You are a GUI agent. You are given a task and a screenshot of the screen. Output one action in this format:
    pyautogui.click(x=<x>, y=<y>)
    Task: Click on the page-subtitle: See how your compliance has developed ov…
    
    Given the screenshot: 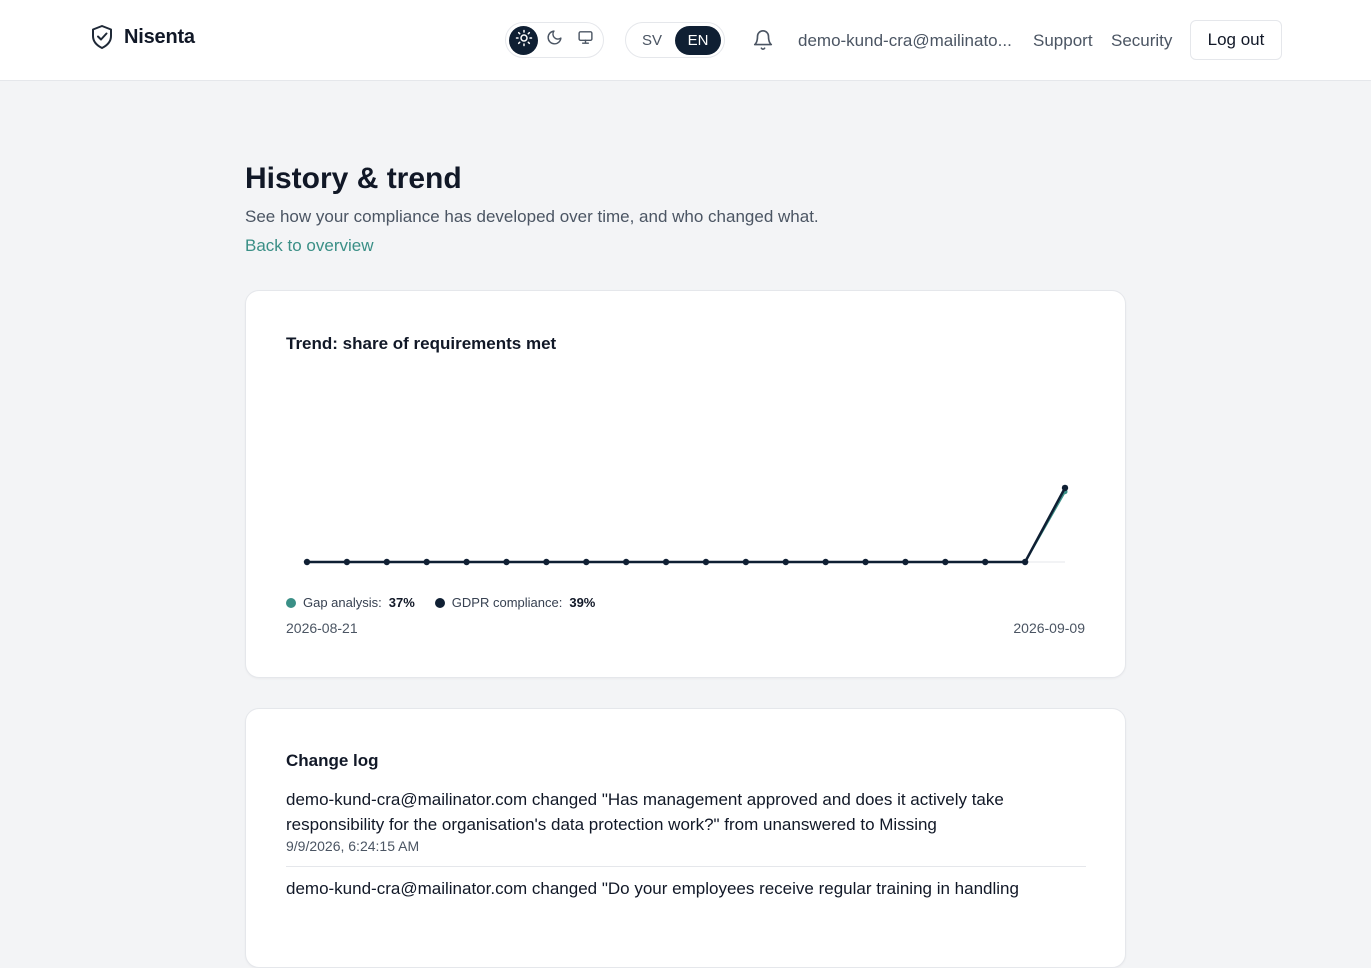 What is the action you would take?
    pyautogui.click(x=532, y=216)
    